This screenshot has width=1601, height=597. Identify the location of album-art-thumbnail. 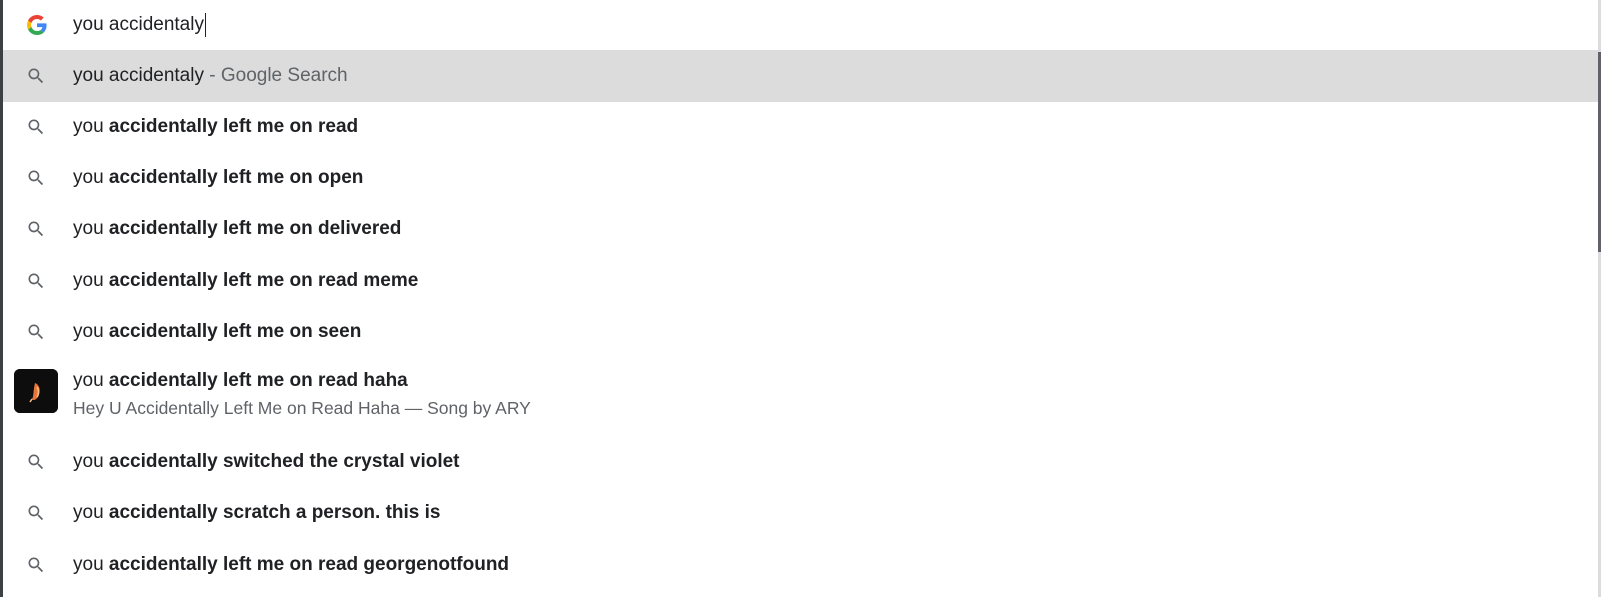
(36, 391).